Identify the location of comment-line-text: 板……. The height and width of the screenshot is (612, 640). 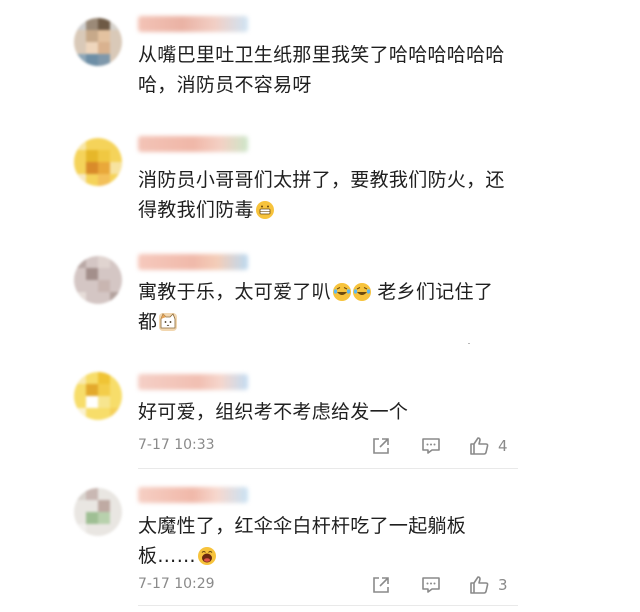
(167, 556).